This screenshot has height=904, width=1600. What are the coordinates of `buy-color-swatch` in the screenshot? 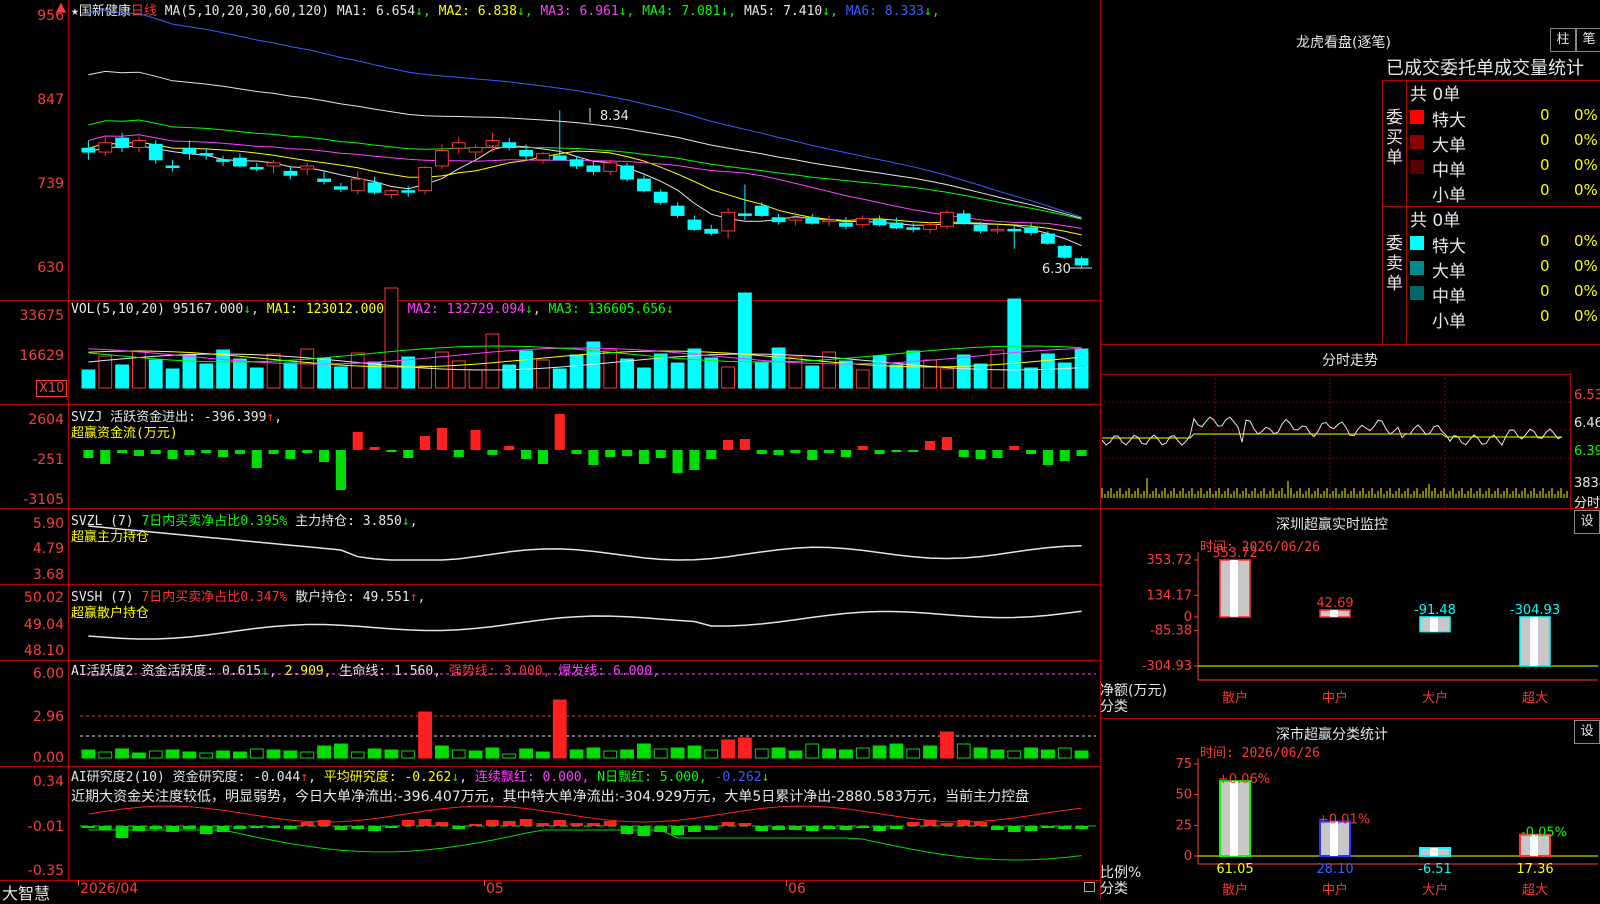 It's located at (1417, 142).